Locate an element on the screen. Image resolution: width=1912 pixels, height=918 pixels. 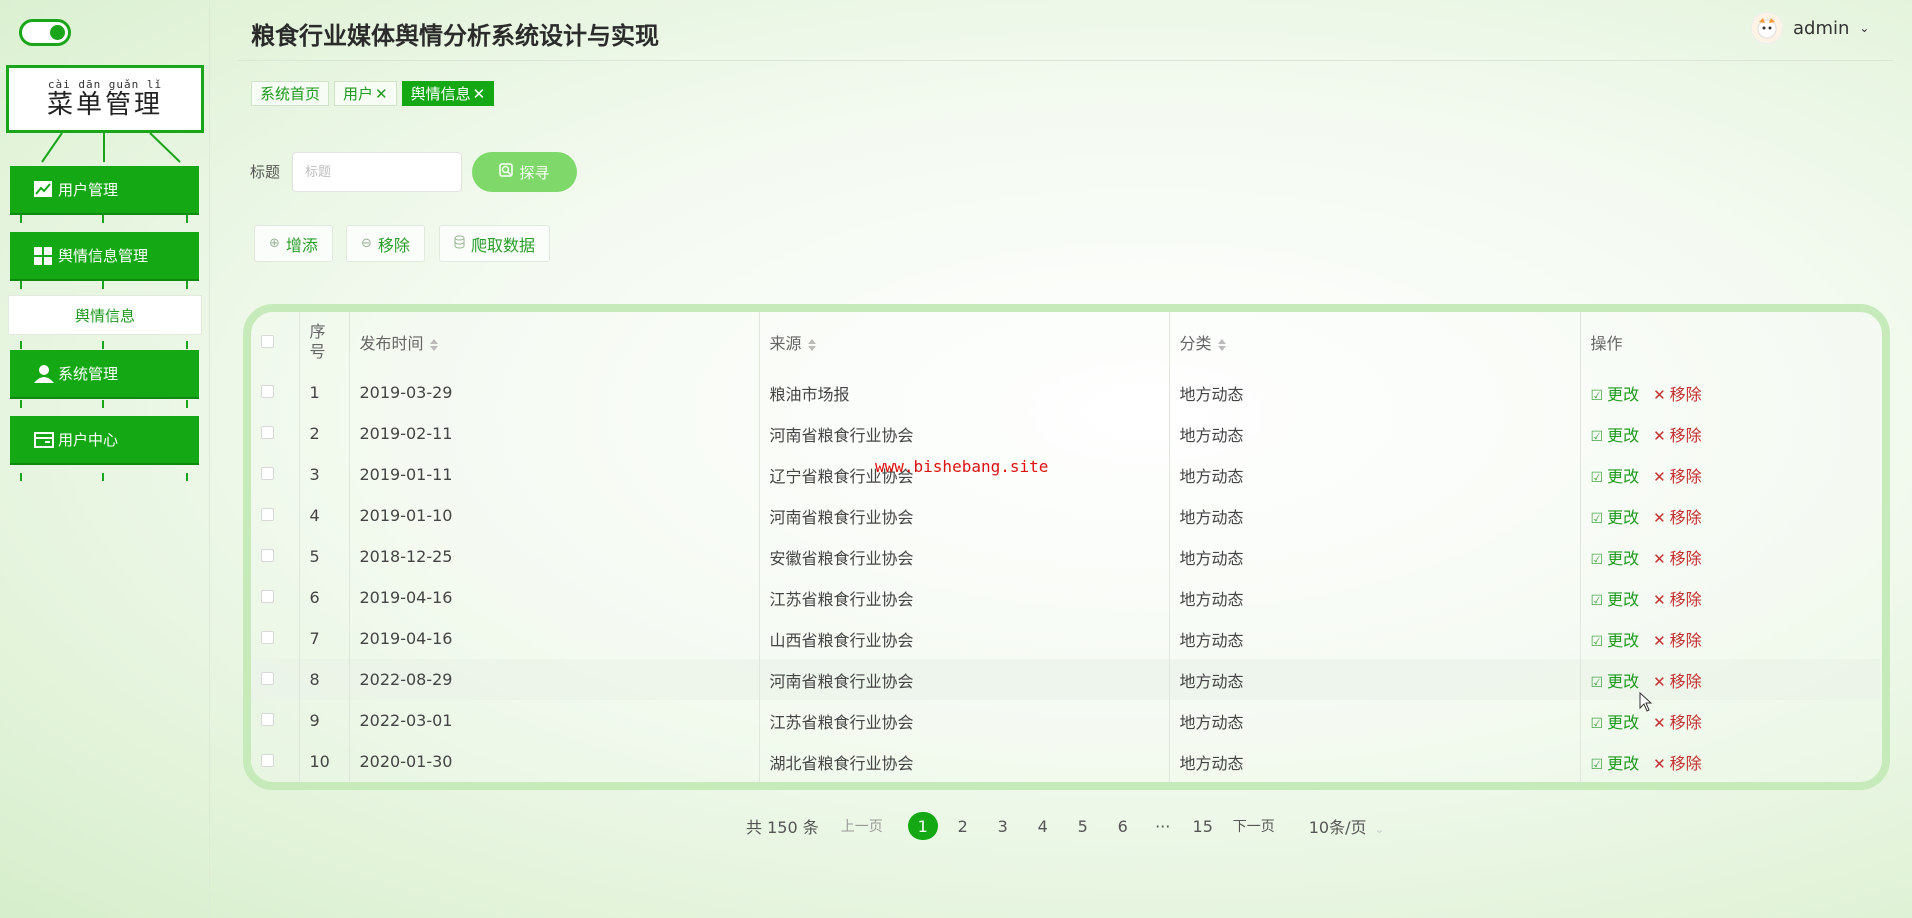
pagination: 共 150 条 上一页 1 2 3 4 5 6 ··· 15 下一页 10条/页 ⌄ is located at coordinates (1065, 826).